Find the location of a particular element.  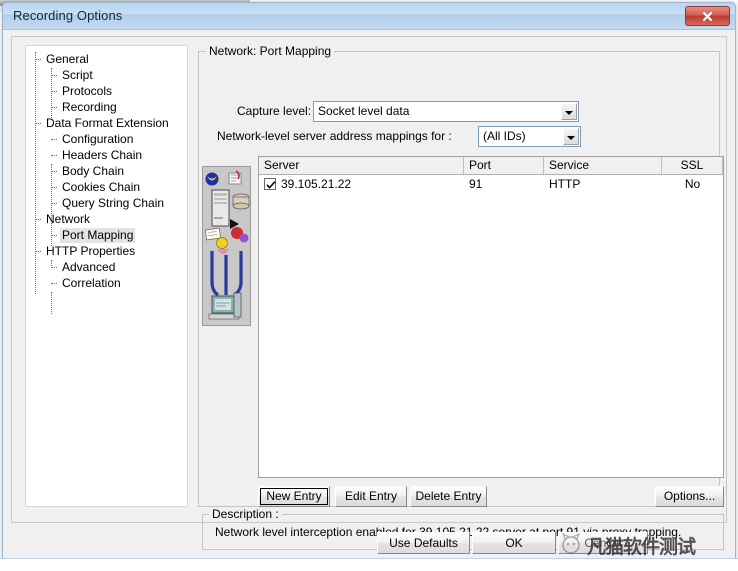

table-row: 39.105.21.22 91 HTTP No is located at coordinates (491, 184).